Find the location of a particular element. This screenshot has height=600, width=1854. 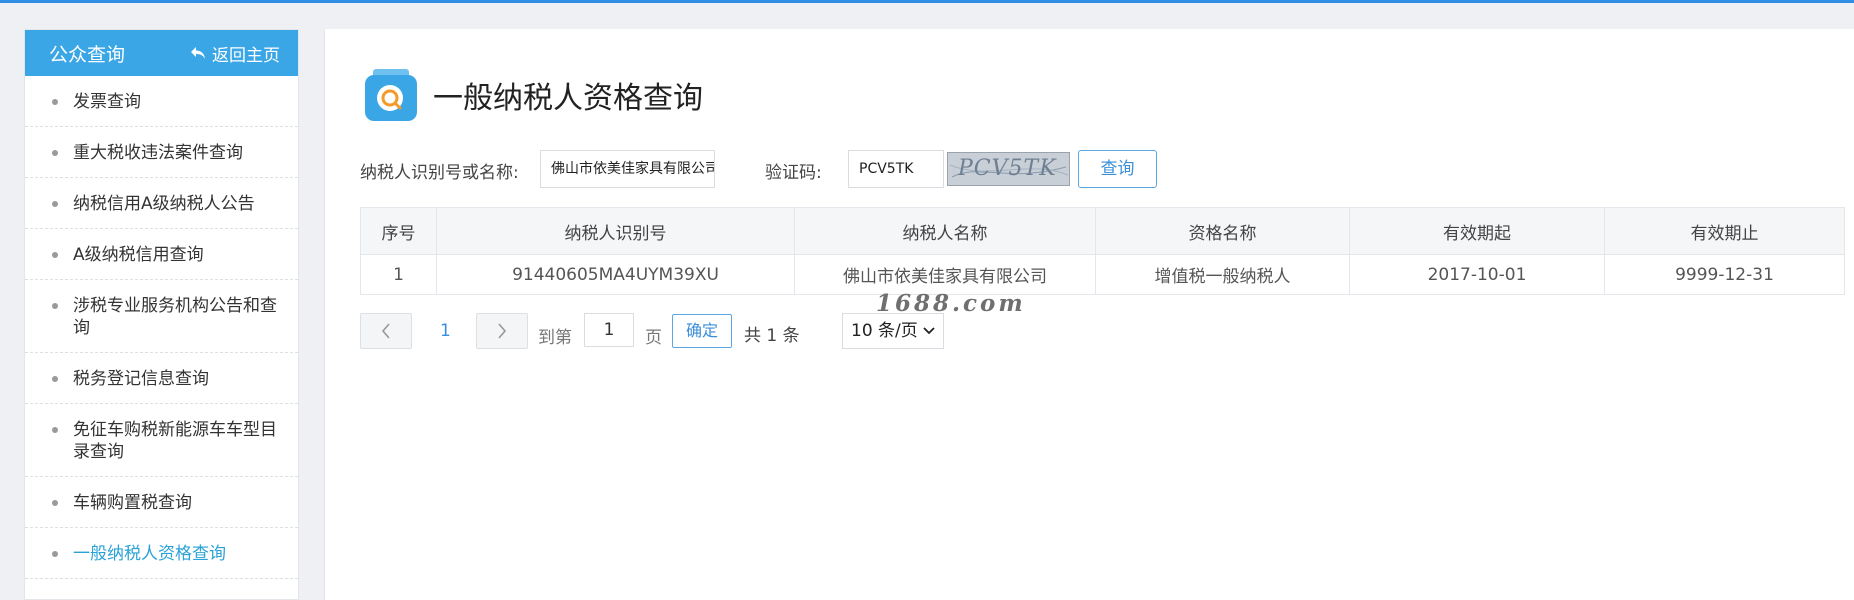

captcha-image: PCV5TK is located at coordinates (1008, 169).